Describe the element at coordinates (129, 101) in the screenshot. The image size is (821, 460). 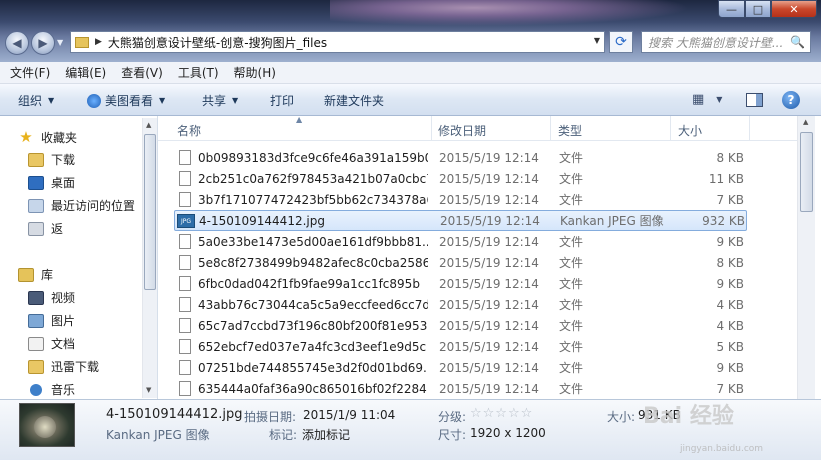
I see `meitu-label: 美图看看` at that location.